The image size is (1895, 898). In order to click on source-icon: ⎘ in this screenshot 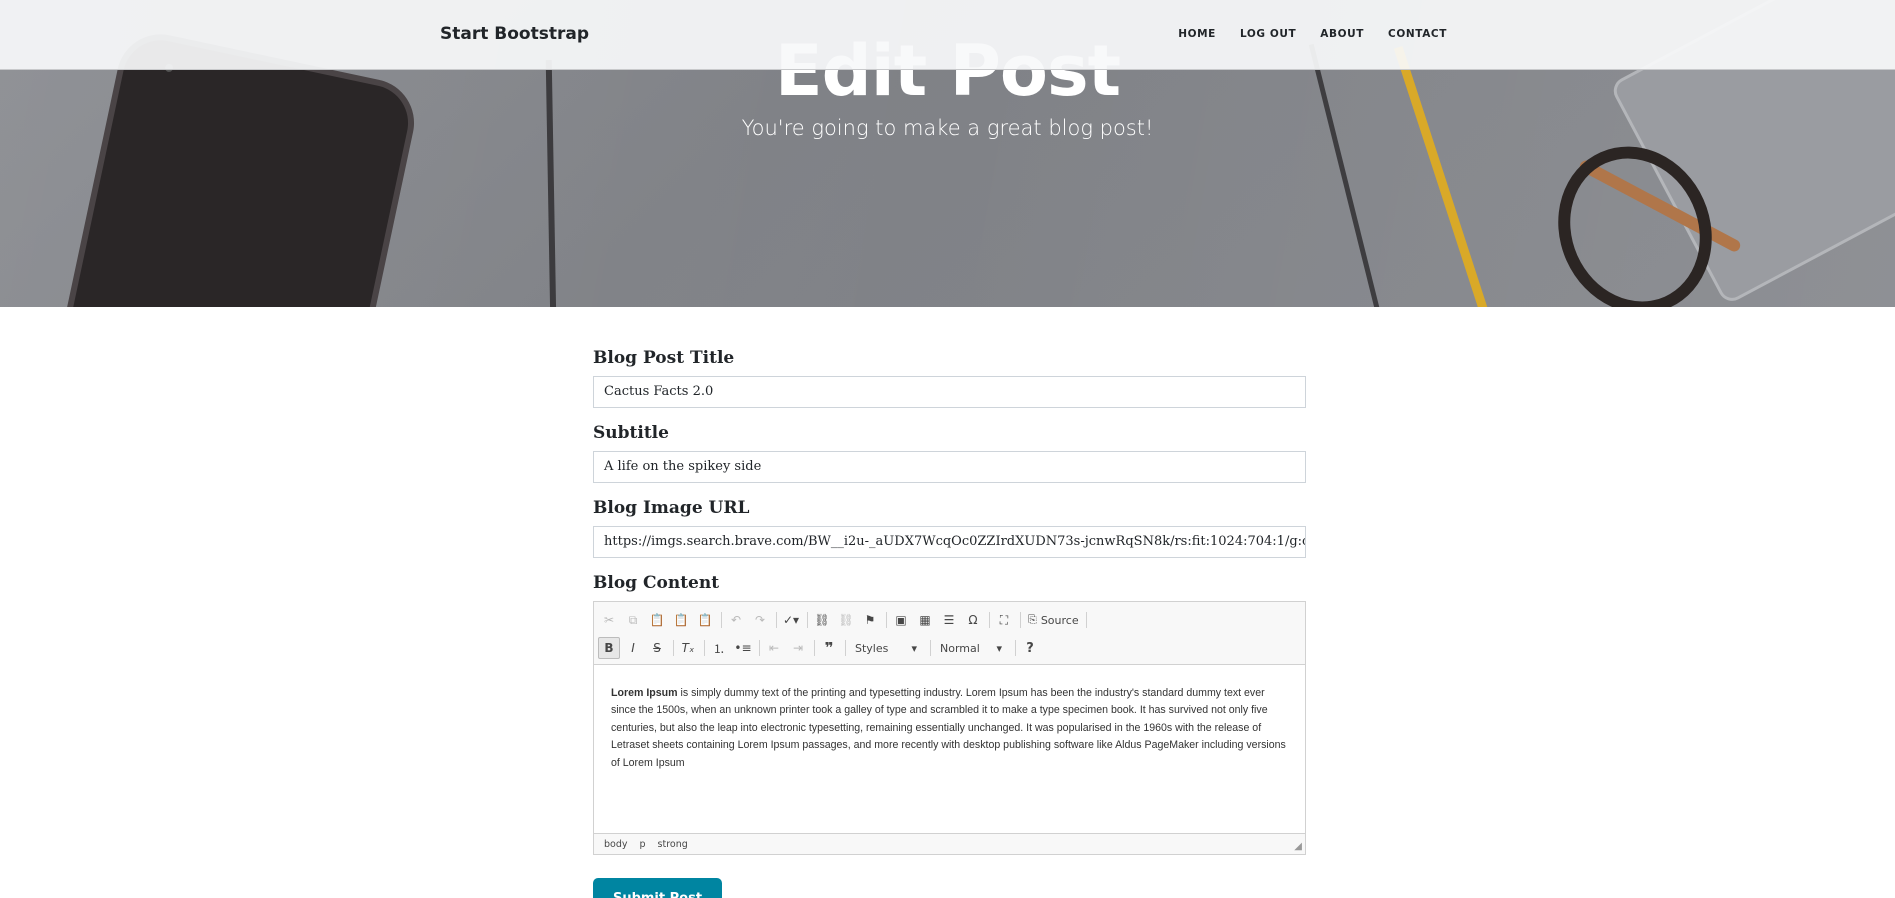, I will do `click(1032, 619)`.